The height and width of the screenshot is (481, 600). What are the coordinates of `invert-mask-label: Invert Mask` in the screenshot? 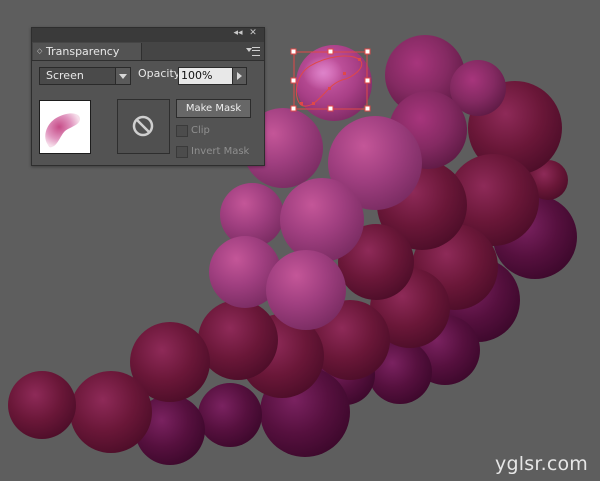 It's located at (220, 151).